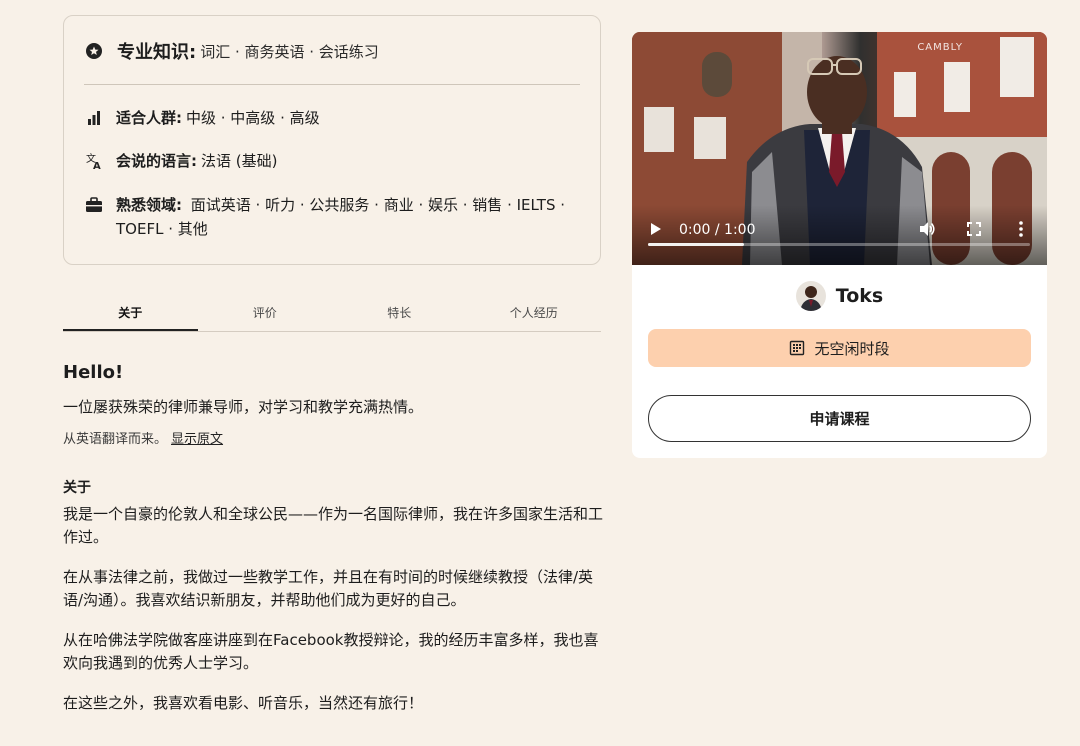 The image size is (1080, 746). What do you see at coordinates (115, 439) in the screenshot?
I see `translated-label: 从英语翻译而来。` at bounding box center [115, 439].